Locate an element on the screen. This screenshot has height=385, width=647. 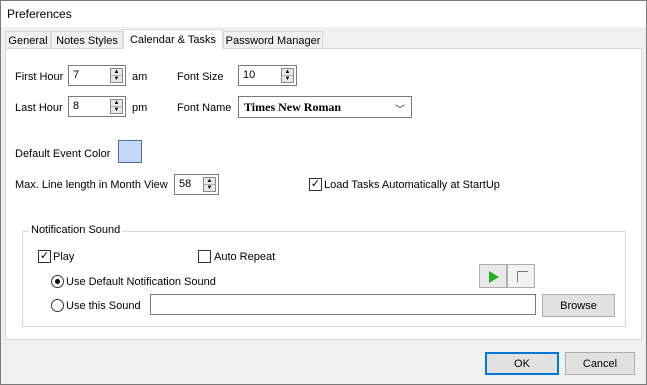
font-size-spinner: 10 ▲ ▼ is located at coordinates (267, 75).